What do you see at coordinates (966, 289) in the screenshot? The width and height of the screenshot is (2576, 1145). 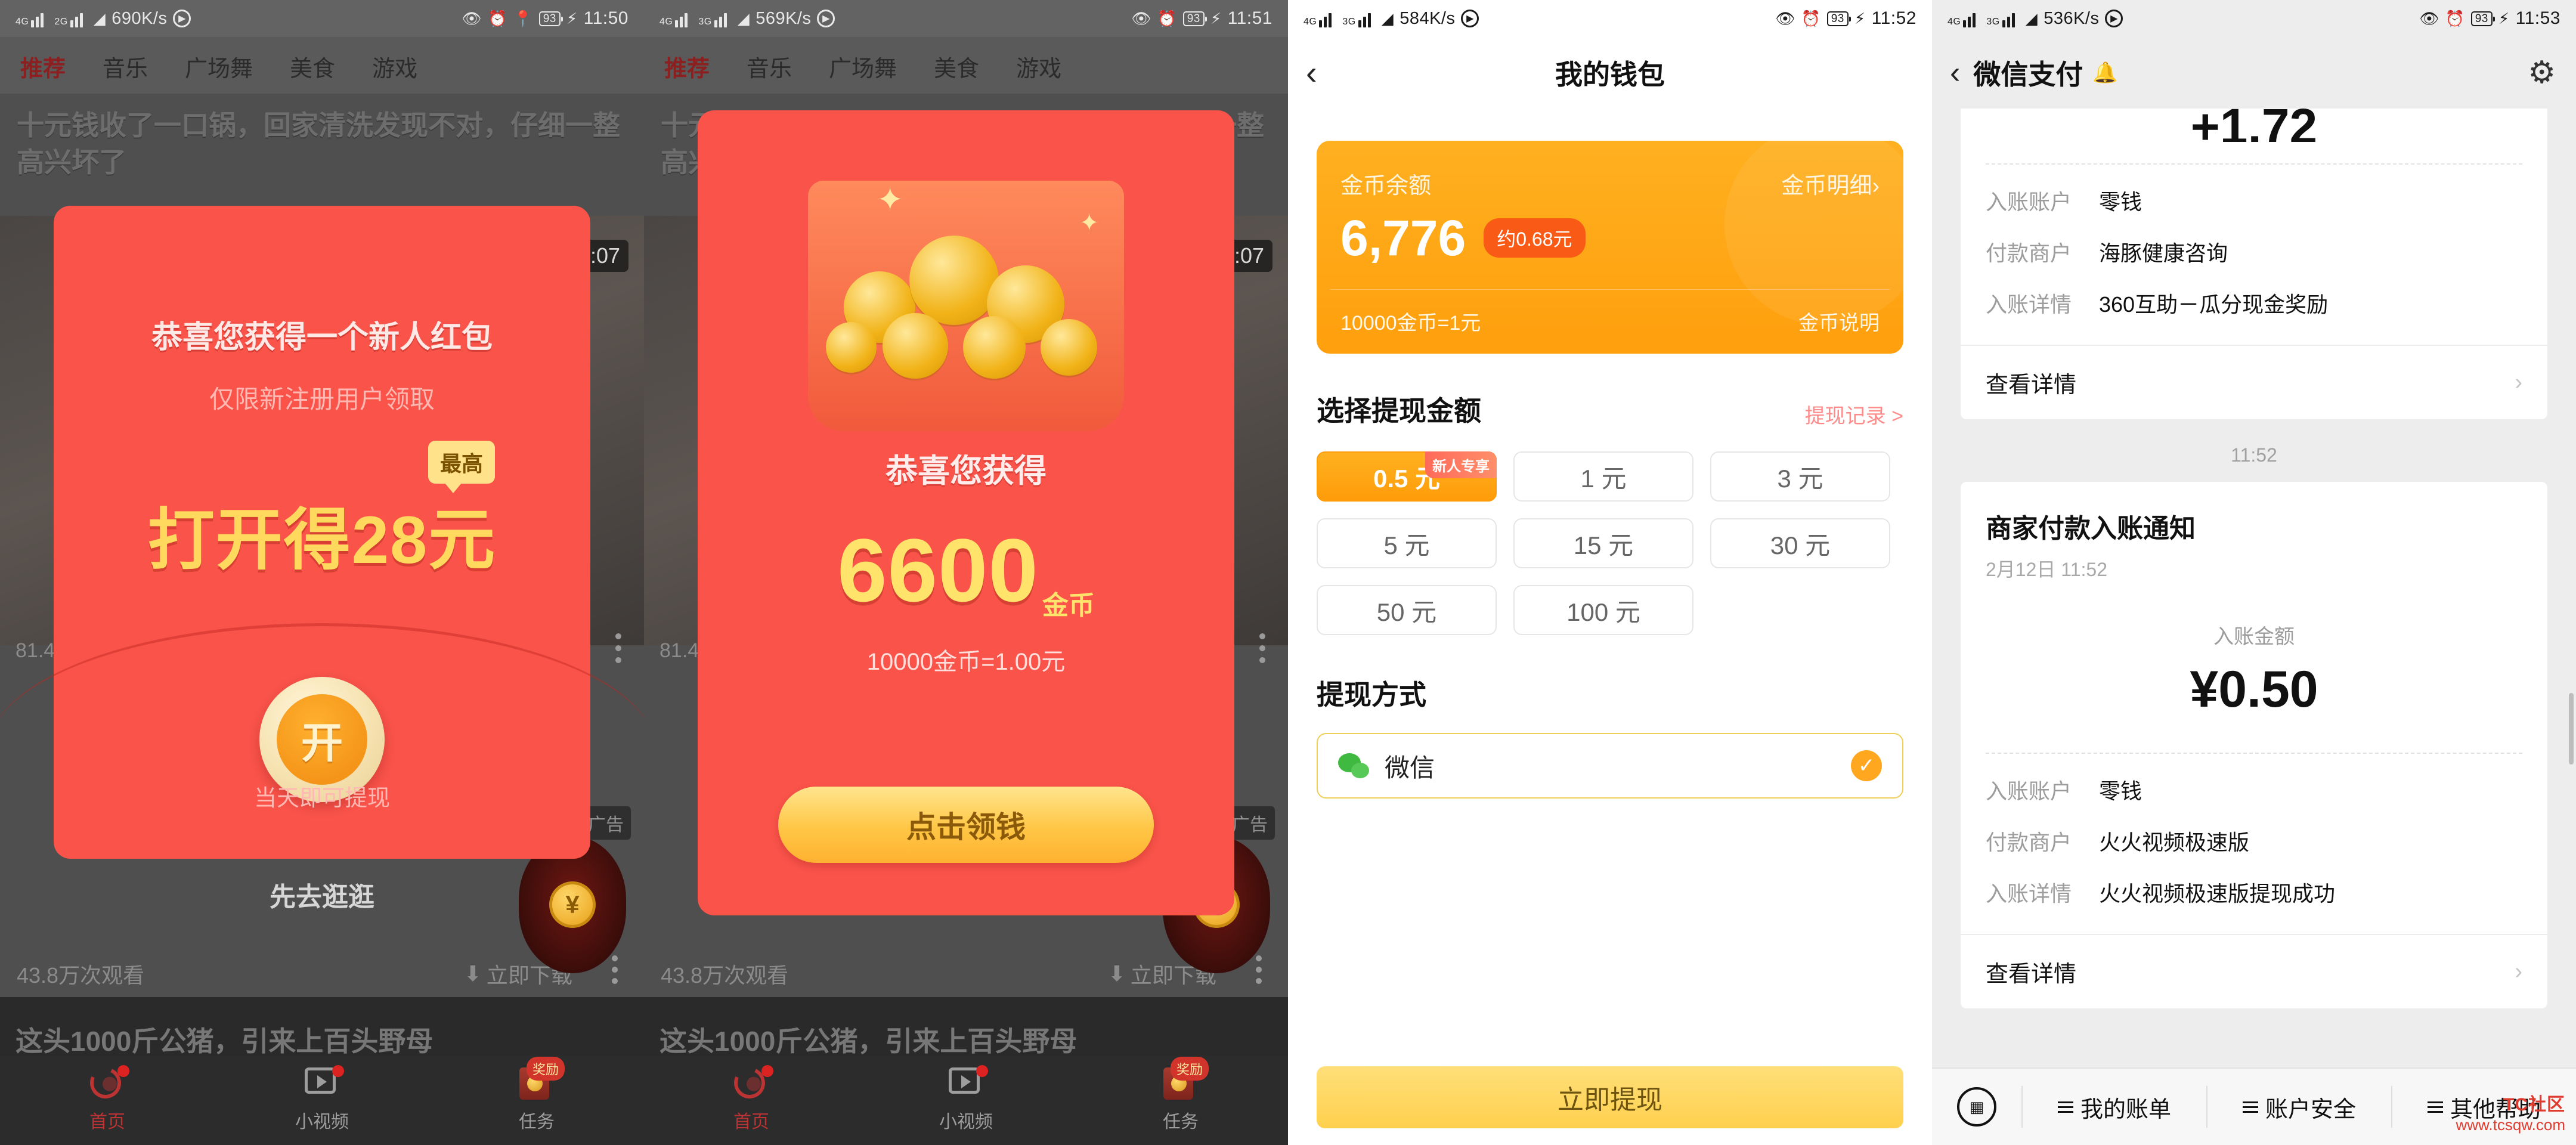 I see `coins-pile-icon` at bounding box center [966, 289].